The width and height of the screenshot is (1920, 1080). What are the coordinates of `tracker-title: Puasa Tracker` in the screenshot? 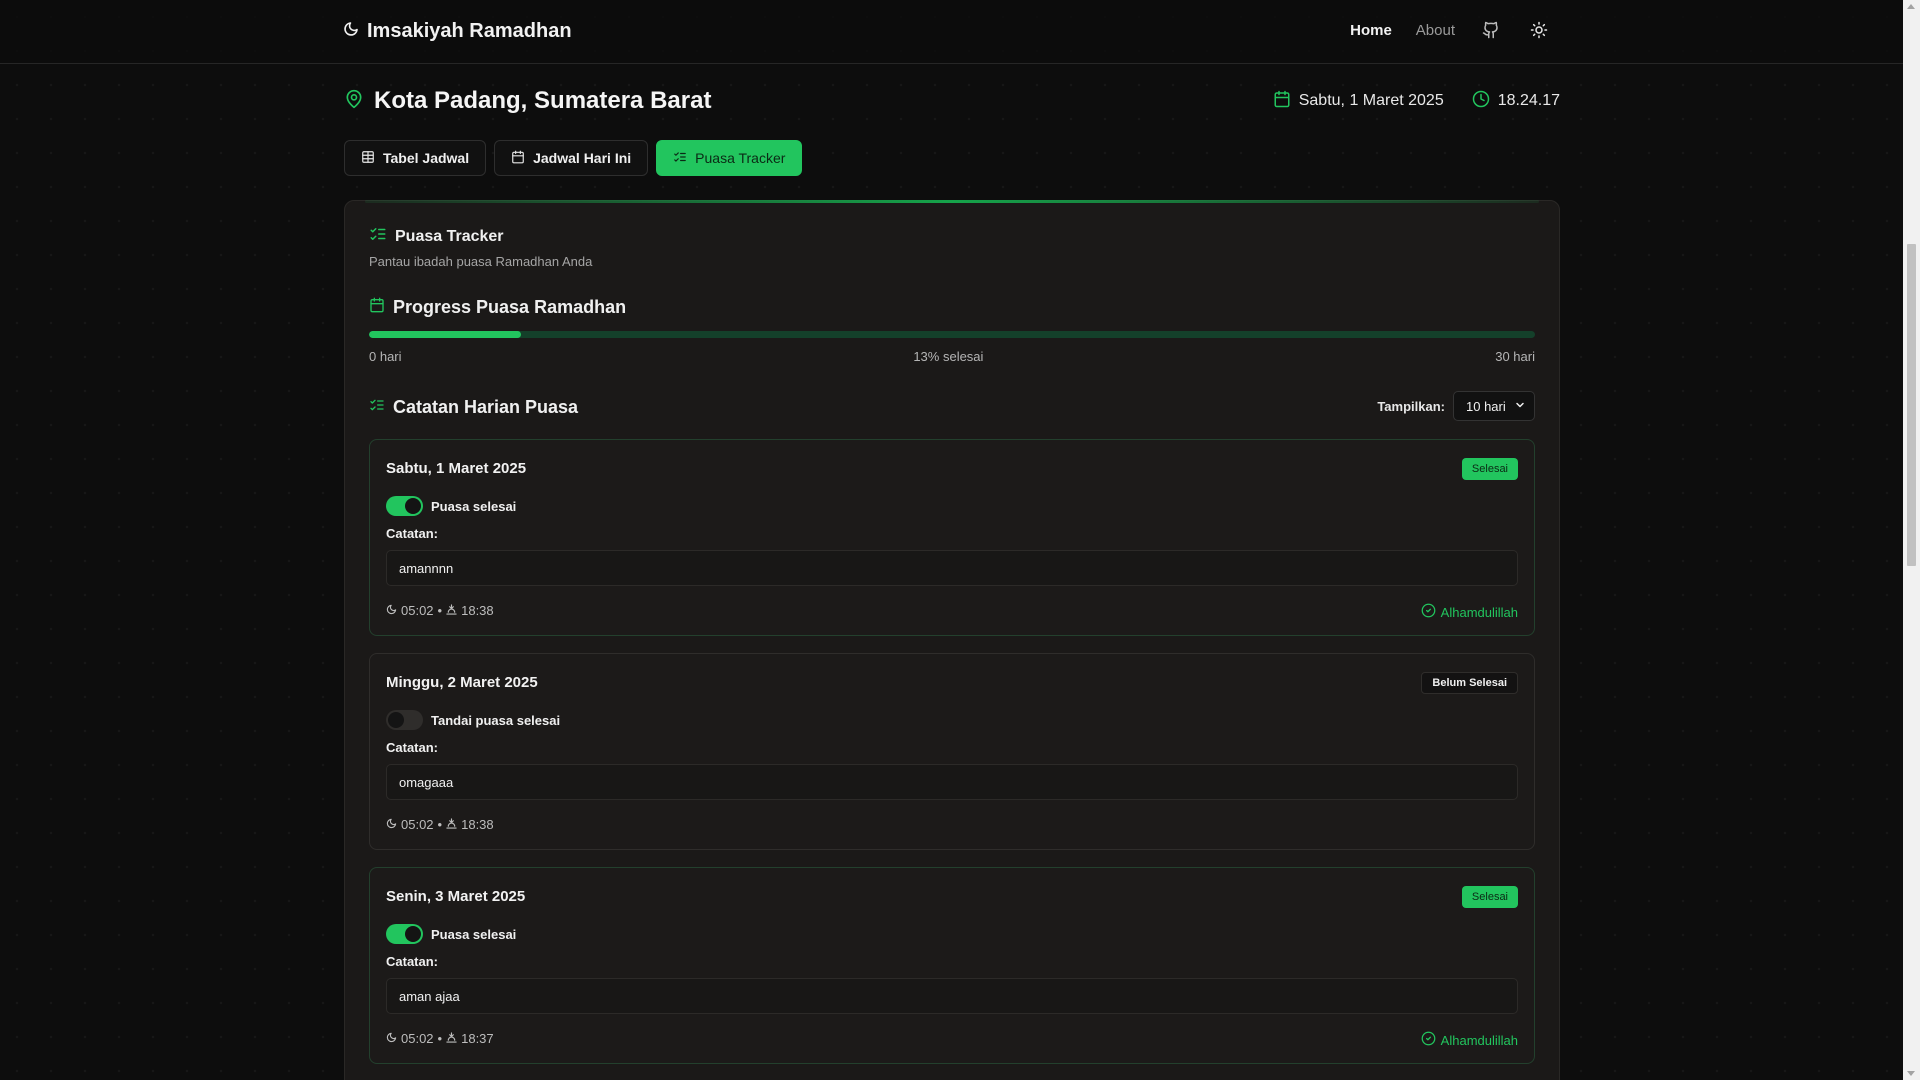 It's located at (449, 236).